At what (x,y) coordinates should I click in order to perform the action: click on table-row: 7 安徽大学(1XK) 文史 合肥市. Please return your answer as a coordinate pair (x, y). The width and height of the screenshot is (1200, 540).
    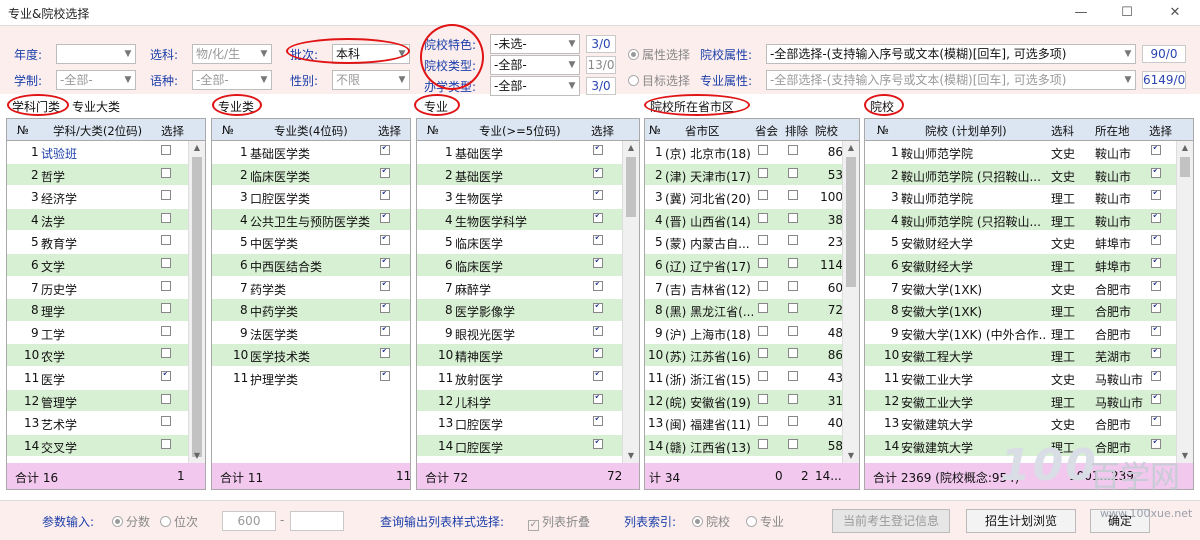
    Looking at the image, I should click on (1029, 288).